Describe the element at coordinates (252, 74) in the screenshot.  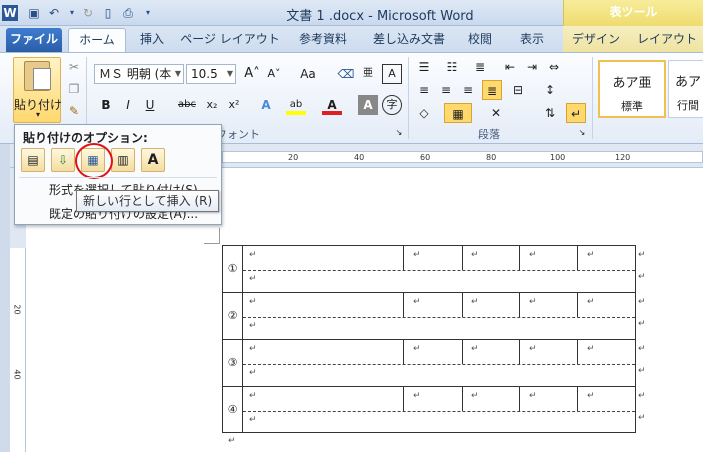
I see `grow-font-icon: A˄` at that location.